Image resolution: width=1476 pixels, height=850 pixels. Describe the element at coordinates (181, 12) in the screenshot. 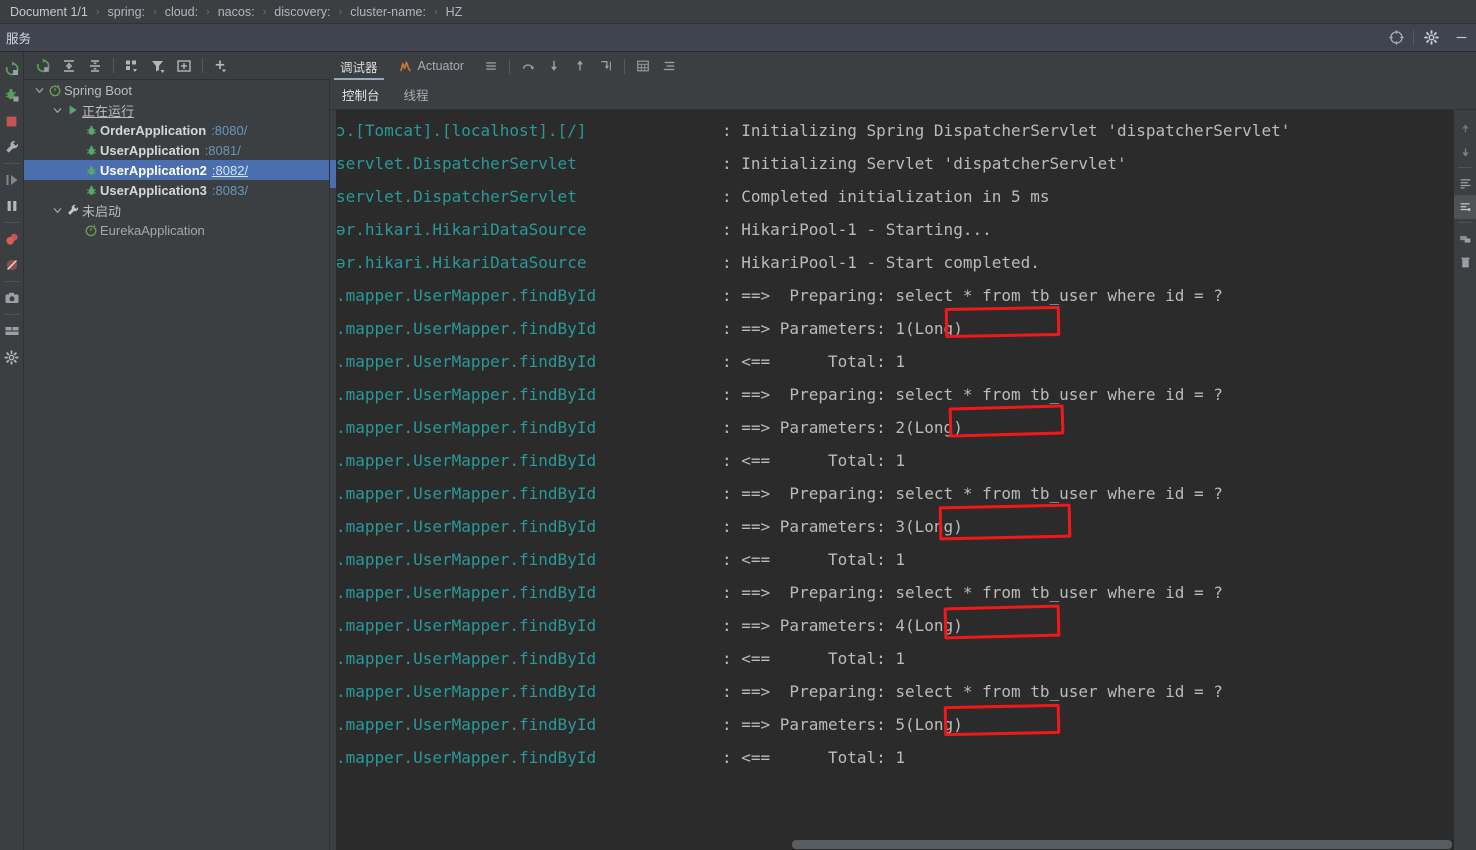

I see `breadcrumb-item: cloud:` at that location.